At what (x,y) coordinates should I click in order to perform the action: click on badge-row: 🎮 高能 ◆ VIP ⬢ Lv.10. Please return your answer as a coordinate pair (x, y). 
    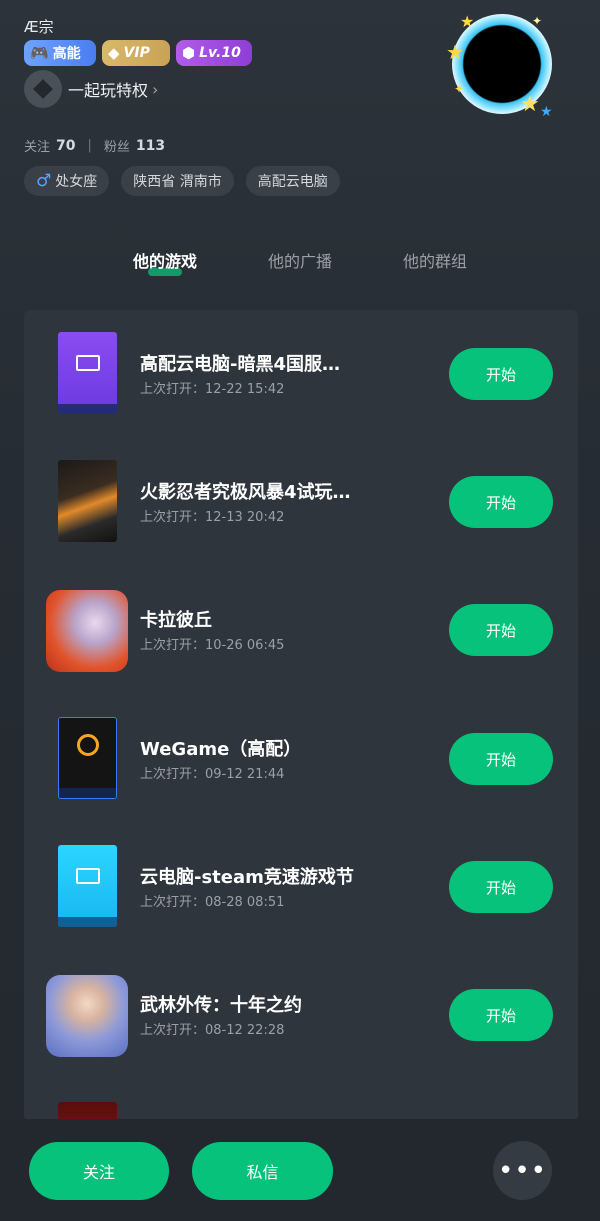
    Looking at the image, I should click on (138, 53).